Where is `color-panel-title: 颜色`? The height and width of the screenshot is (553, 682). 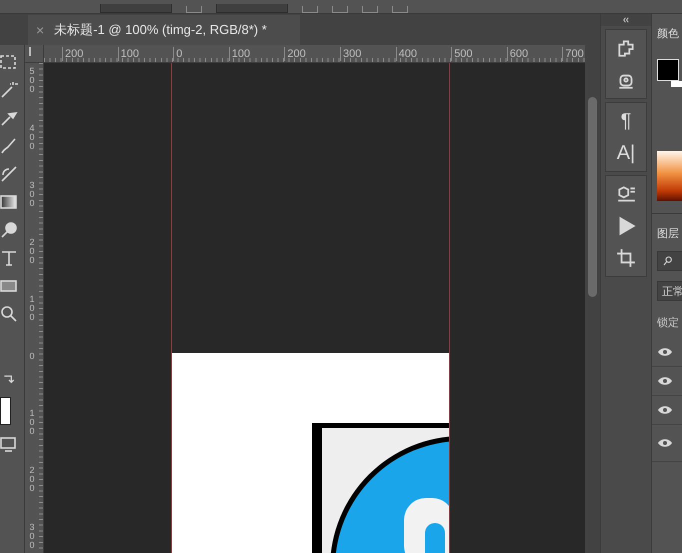
color-panel-title: 颜色 is located at coordinates (669, 33).